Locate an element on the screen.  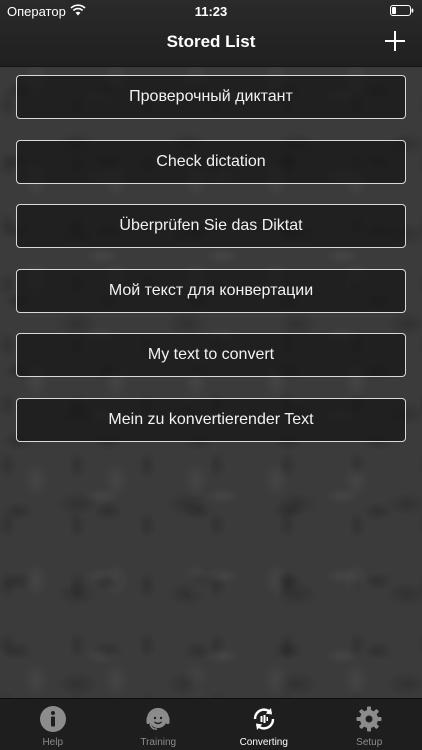
list-item: My text to convert is located at coordinates (211, 355).